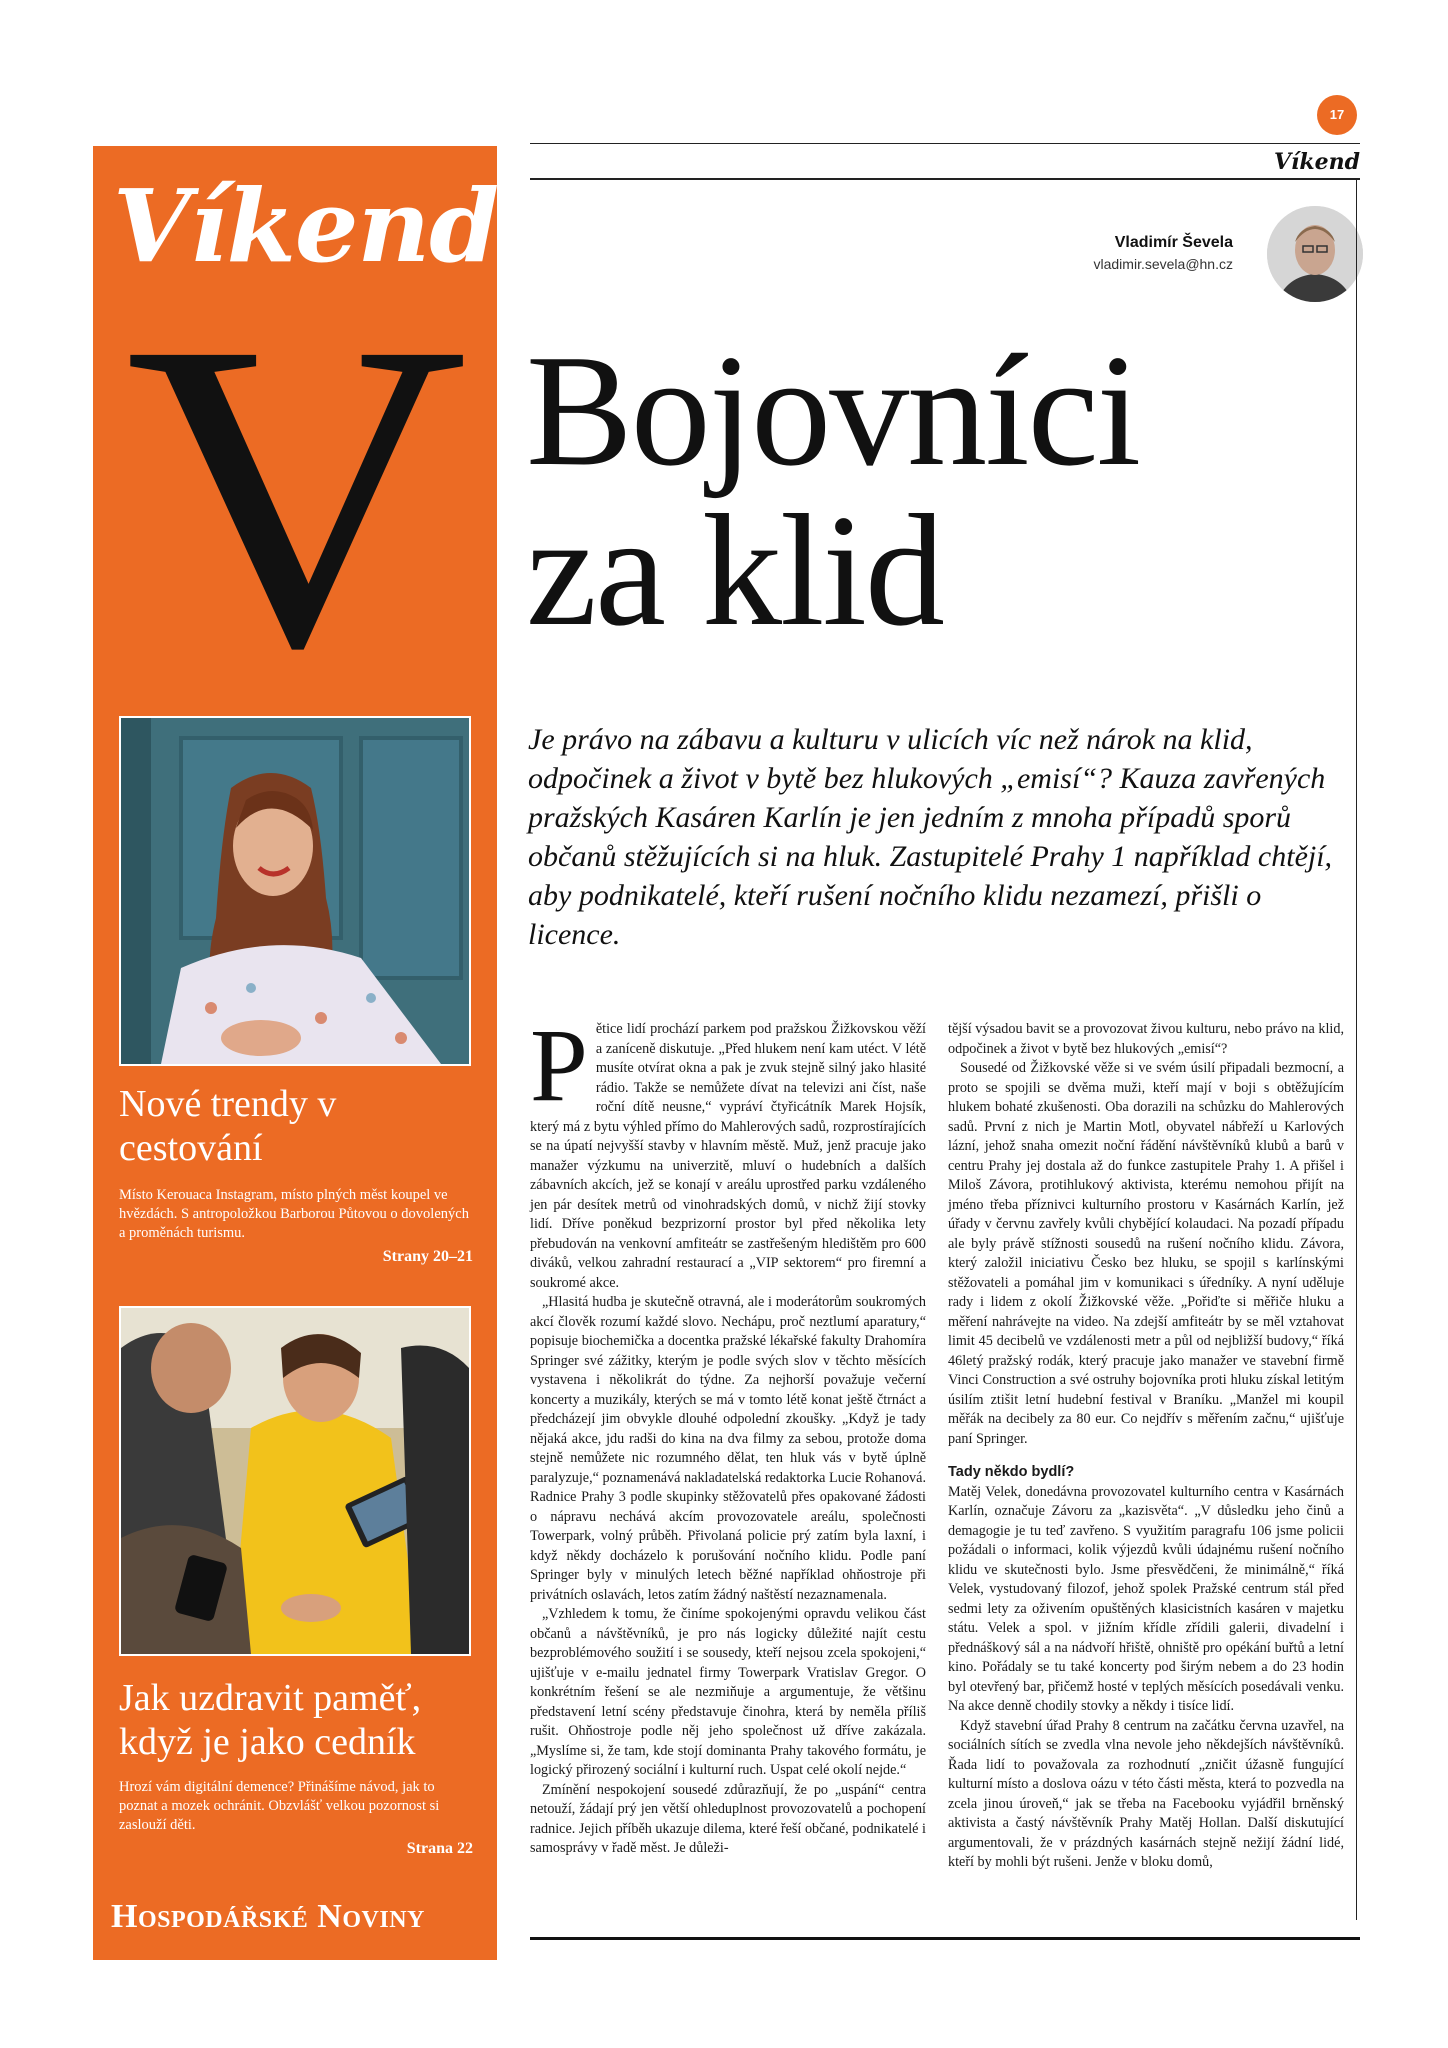  Describe the element at coordinates (945, 143) in the screenshot. I see `top-divider` at that location.